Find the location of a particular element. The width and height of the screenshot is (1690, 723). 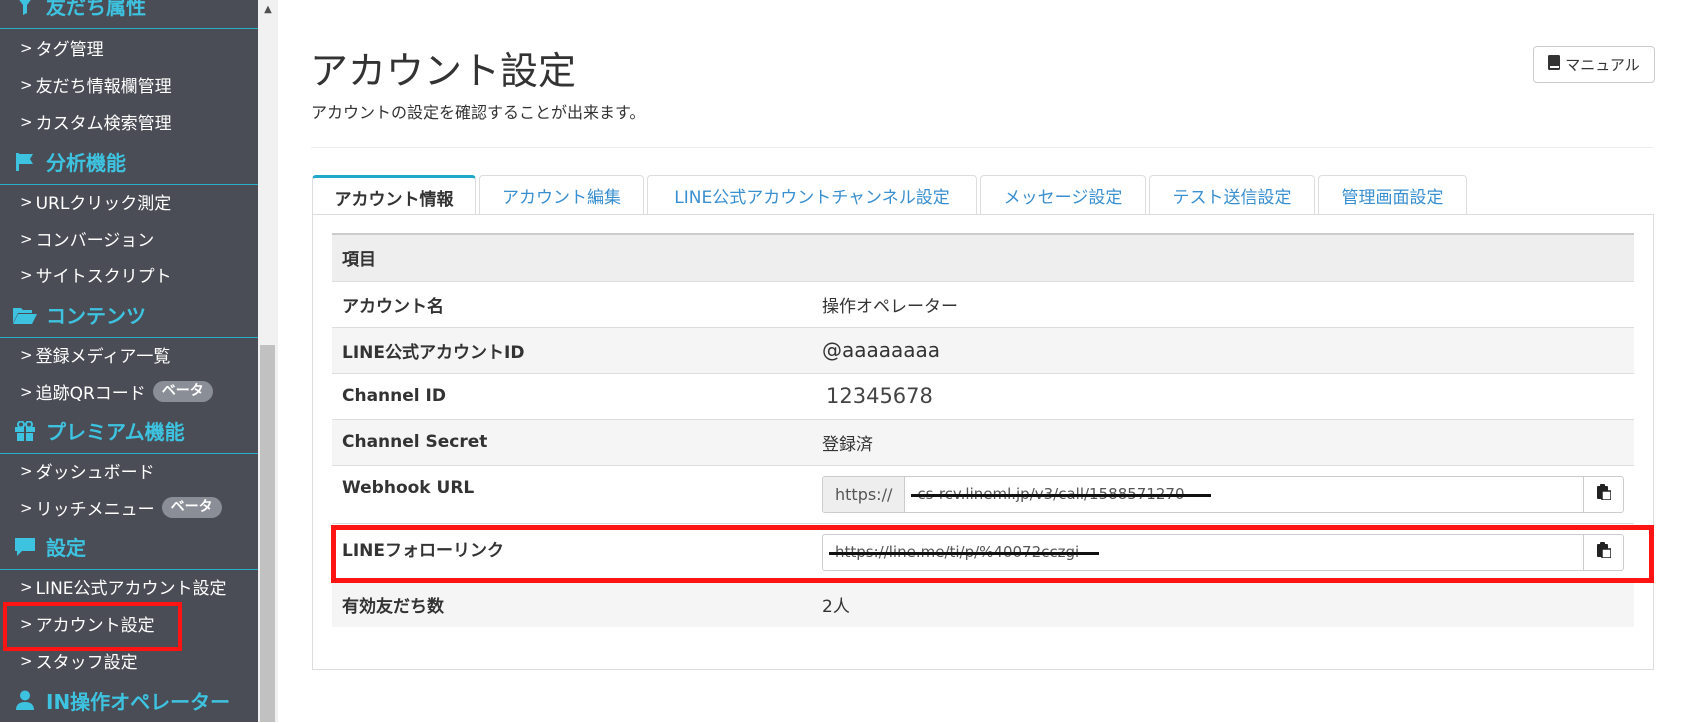

redaction-line is located at coordinates (1061, 495).